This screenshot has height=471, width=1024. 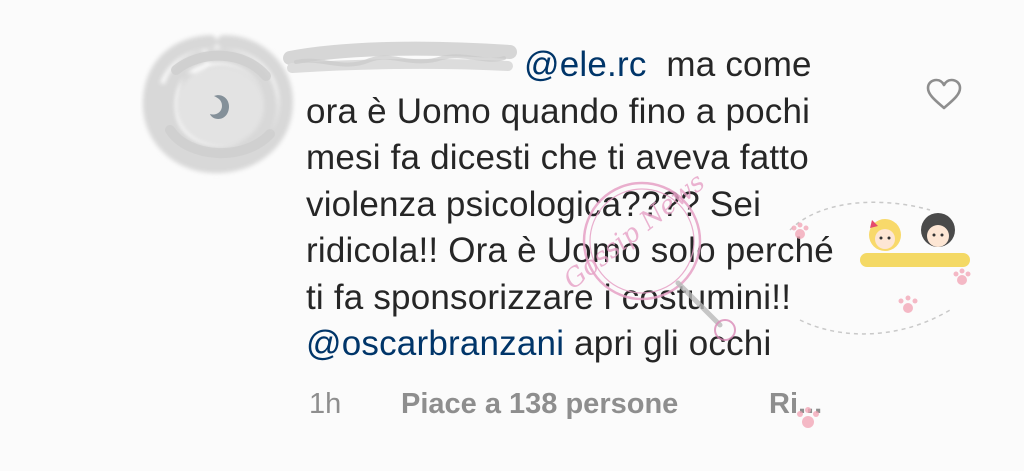 What do you see at coordinates (220, 105) in the screenshot?
I see `avatar` at bounding box center [220, 105].